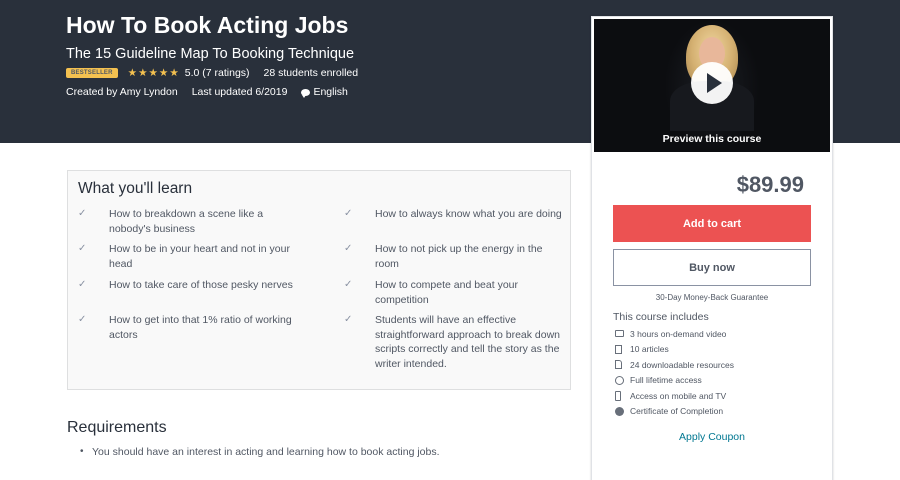  What do you see at coordinates (330, 92) in the screenshot?
I see `language-label: English` at bounding box center [330, 92].